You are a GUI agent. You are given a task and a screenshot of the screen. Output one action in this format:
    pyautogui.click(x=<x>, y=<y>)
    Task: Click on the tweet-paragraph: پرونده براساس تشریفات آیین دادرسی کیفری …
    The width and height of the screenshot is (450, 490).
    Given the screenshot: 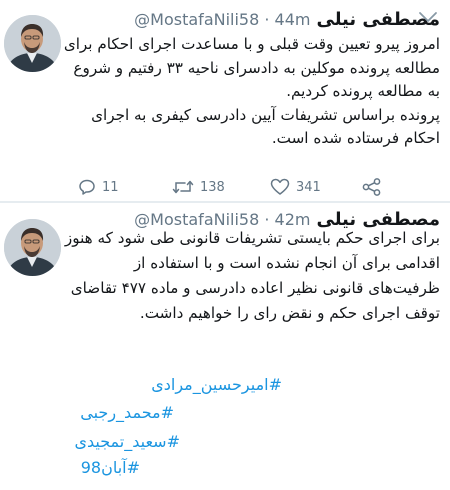 What is the action you would take?
    pyautogui.click(x=265, y=126)
    